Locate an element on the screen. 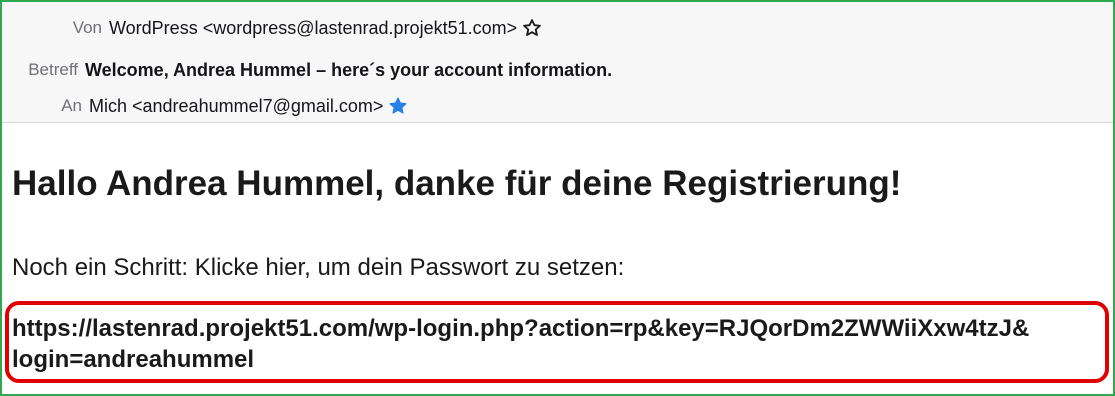 This screenshot has height=396, width=1115. from-label: Von is located at coordinates (87, 27).